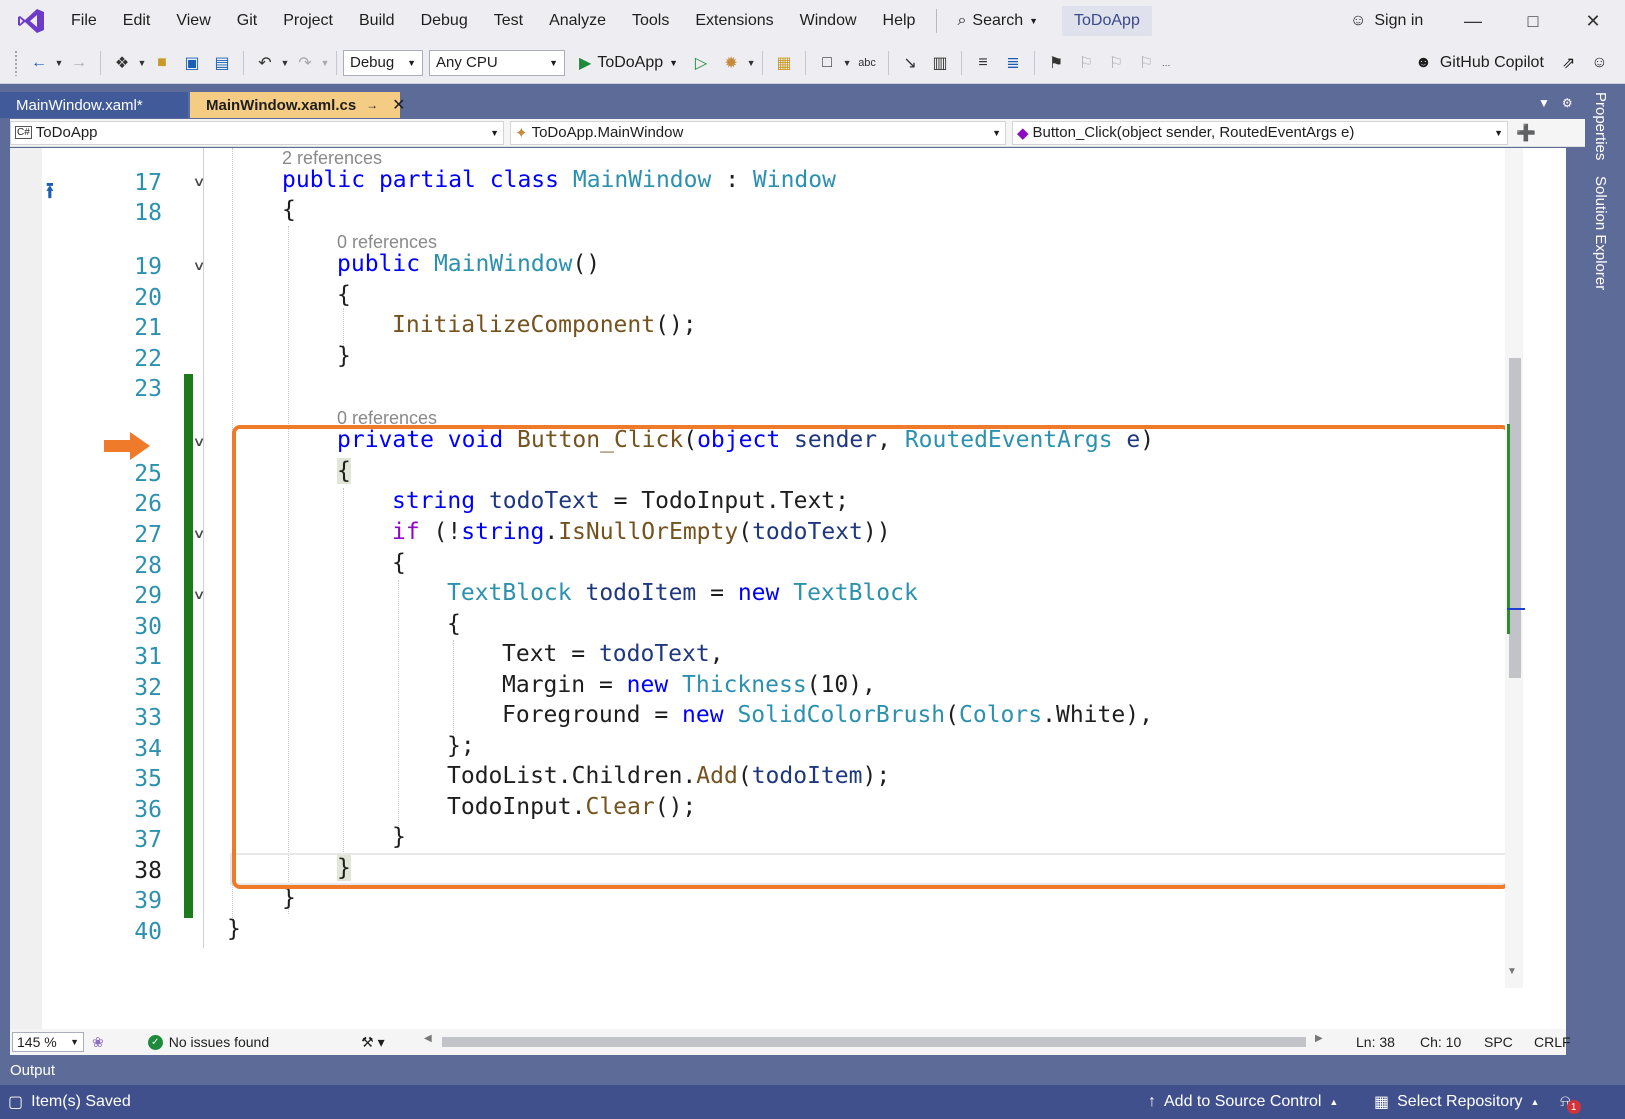 Image resolution: width=1625 pixels, height=1119 pixels. Describe the element at coordinates (155, 1042) in the screenshot. I see `checkmark-icon: ✓` at that location.